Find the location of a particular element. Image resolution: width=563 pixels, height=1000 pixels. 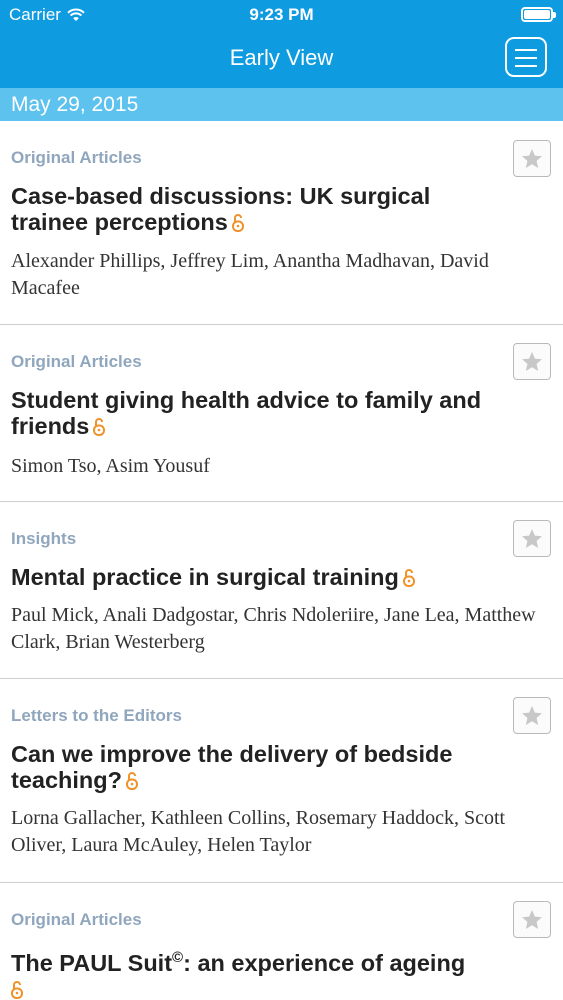

page-title: Early View is located at coordinates (281, 57).